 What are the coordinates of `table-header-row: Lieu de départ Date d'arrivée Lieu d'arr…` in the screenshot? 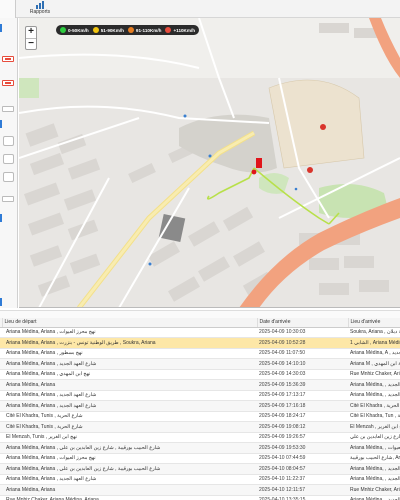 It's located at (200, 323).